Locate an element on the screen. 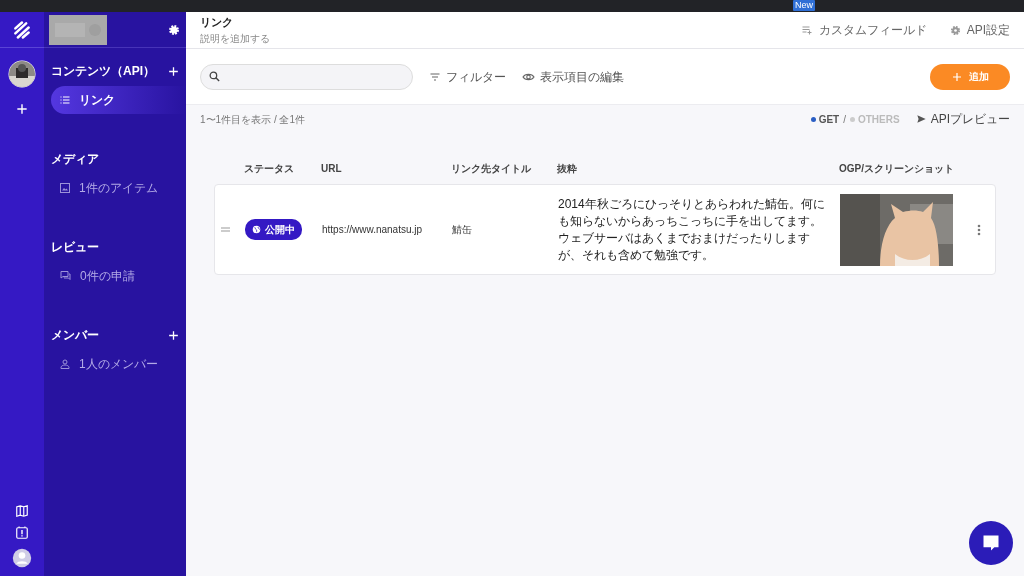 The height and width of the screenshot is (576, 1024). api-preview-button: APIプレビュー is located at coordinates (962, 119).